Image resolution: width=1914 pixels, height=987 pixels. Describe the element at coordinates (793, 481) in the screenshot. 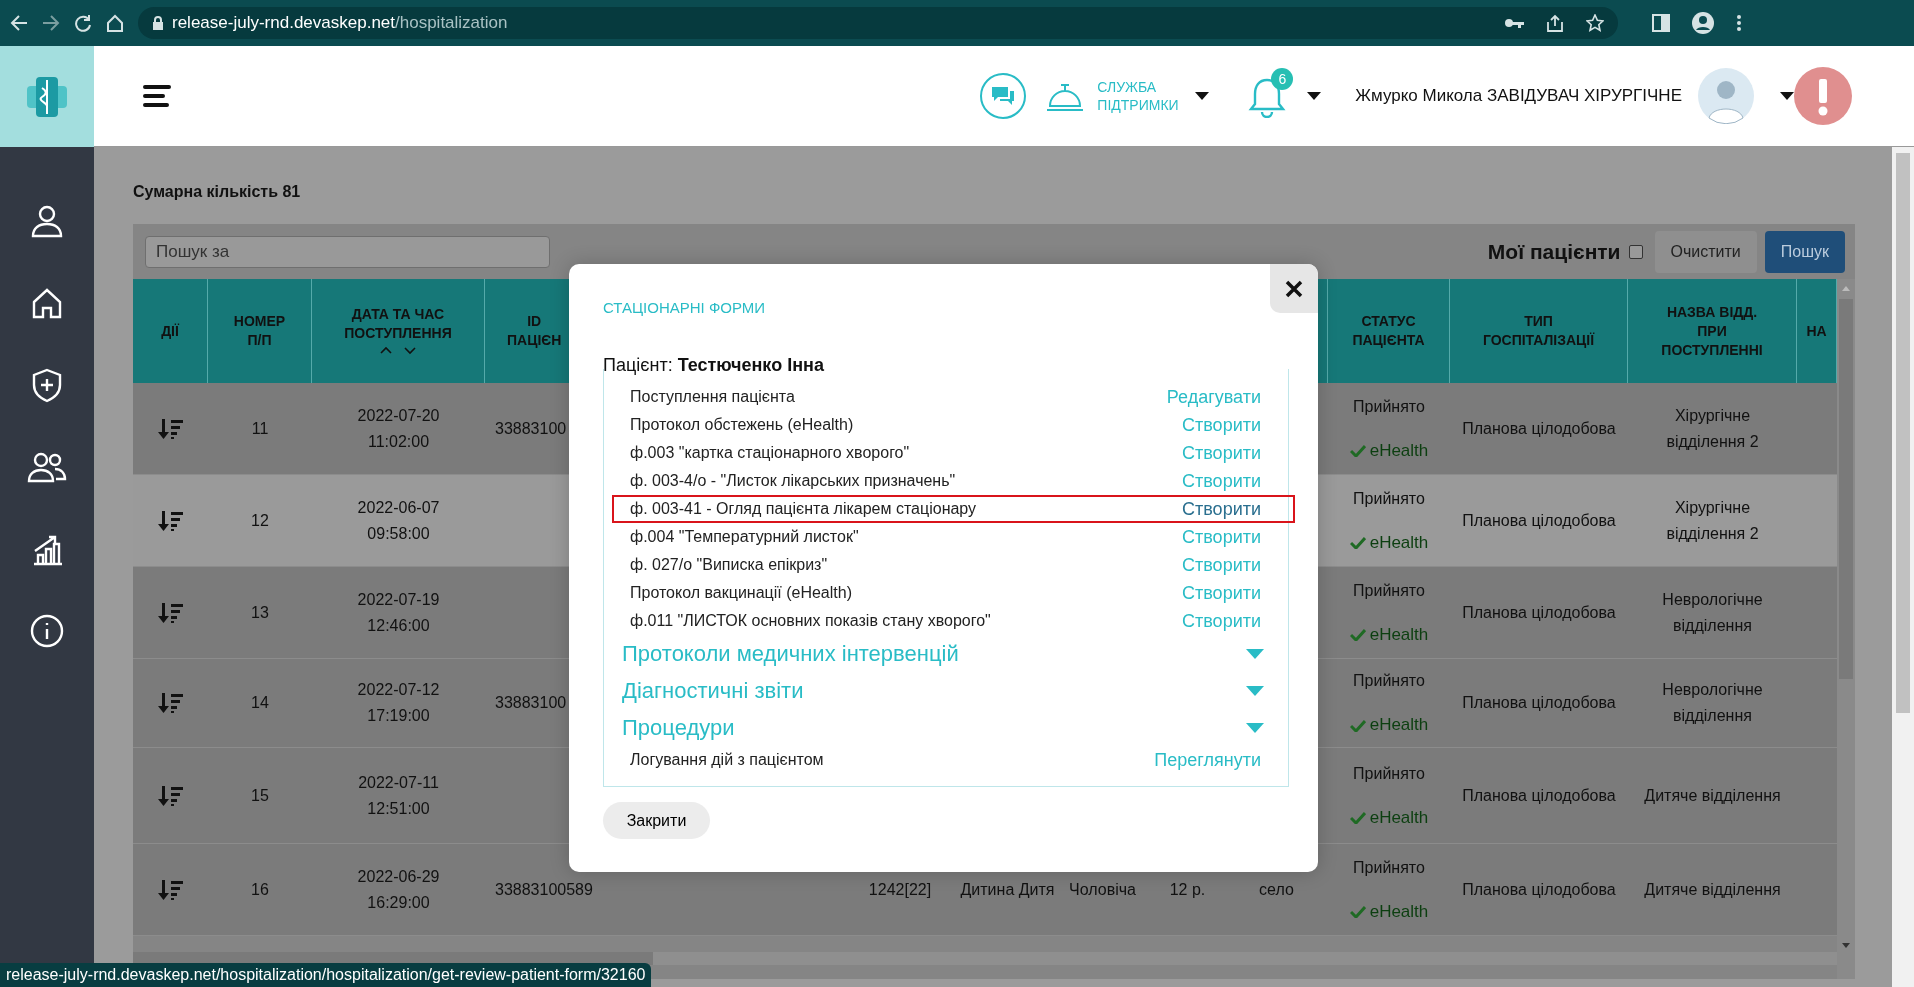

I see `form-name: ф. 003-4/о - "Листок лікарських призначень"` at that location.